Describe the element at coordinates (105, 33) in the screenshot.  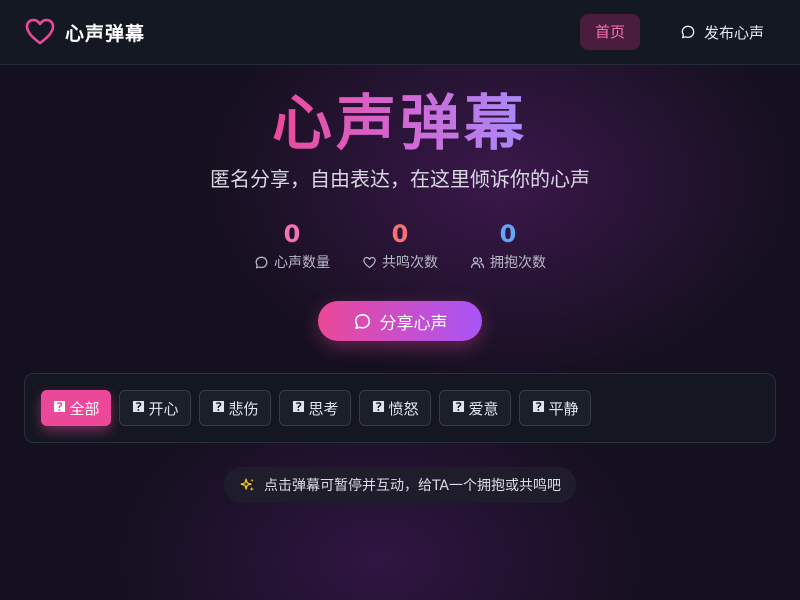
I see `brand-name: 心声弹幕` at that location.